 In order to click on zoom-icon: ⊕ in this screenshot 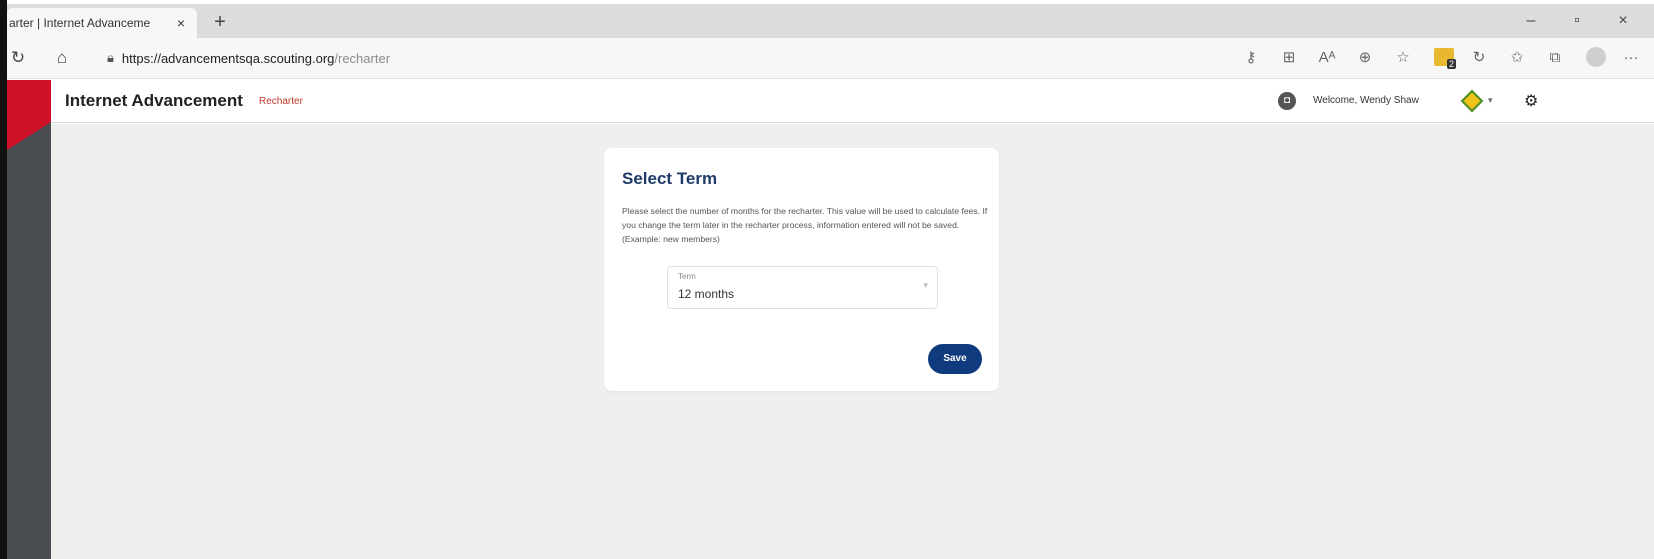, I will do `click(1365, 57)`.